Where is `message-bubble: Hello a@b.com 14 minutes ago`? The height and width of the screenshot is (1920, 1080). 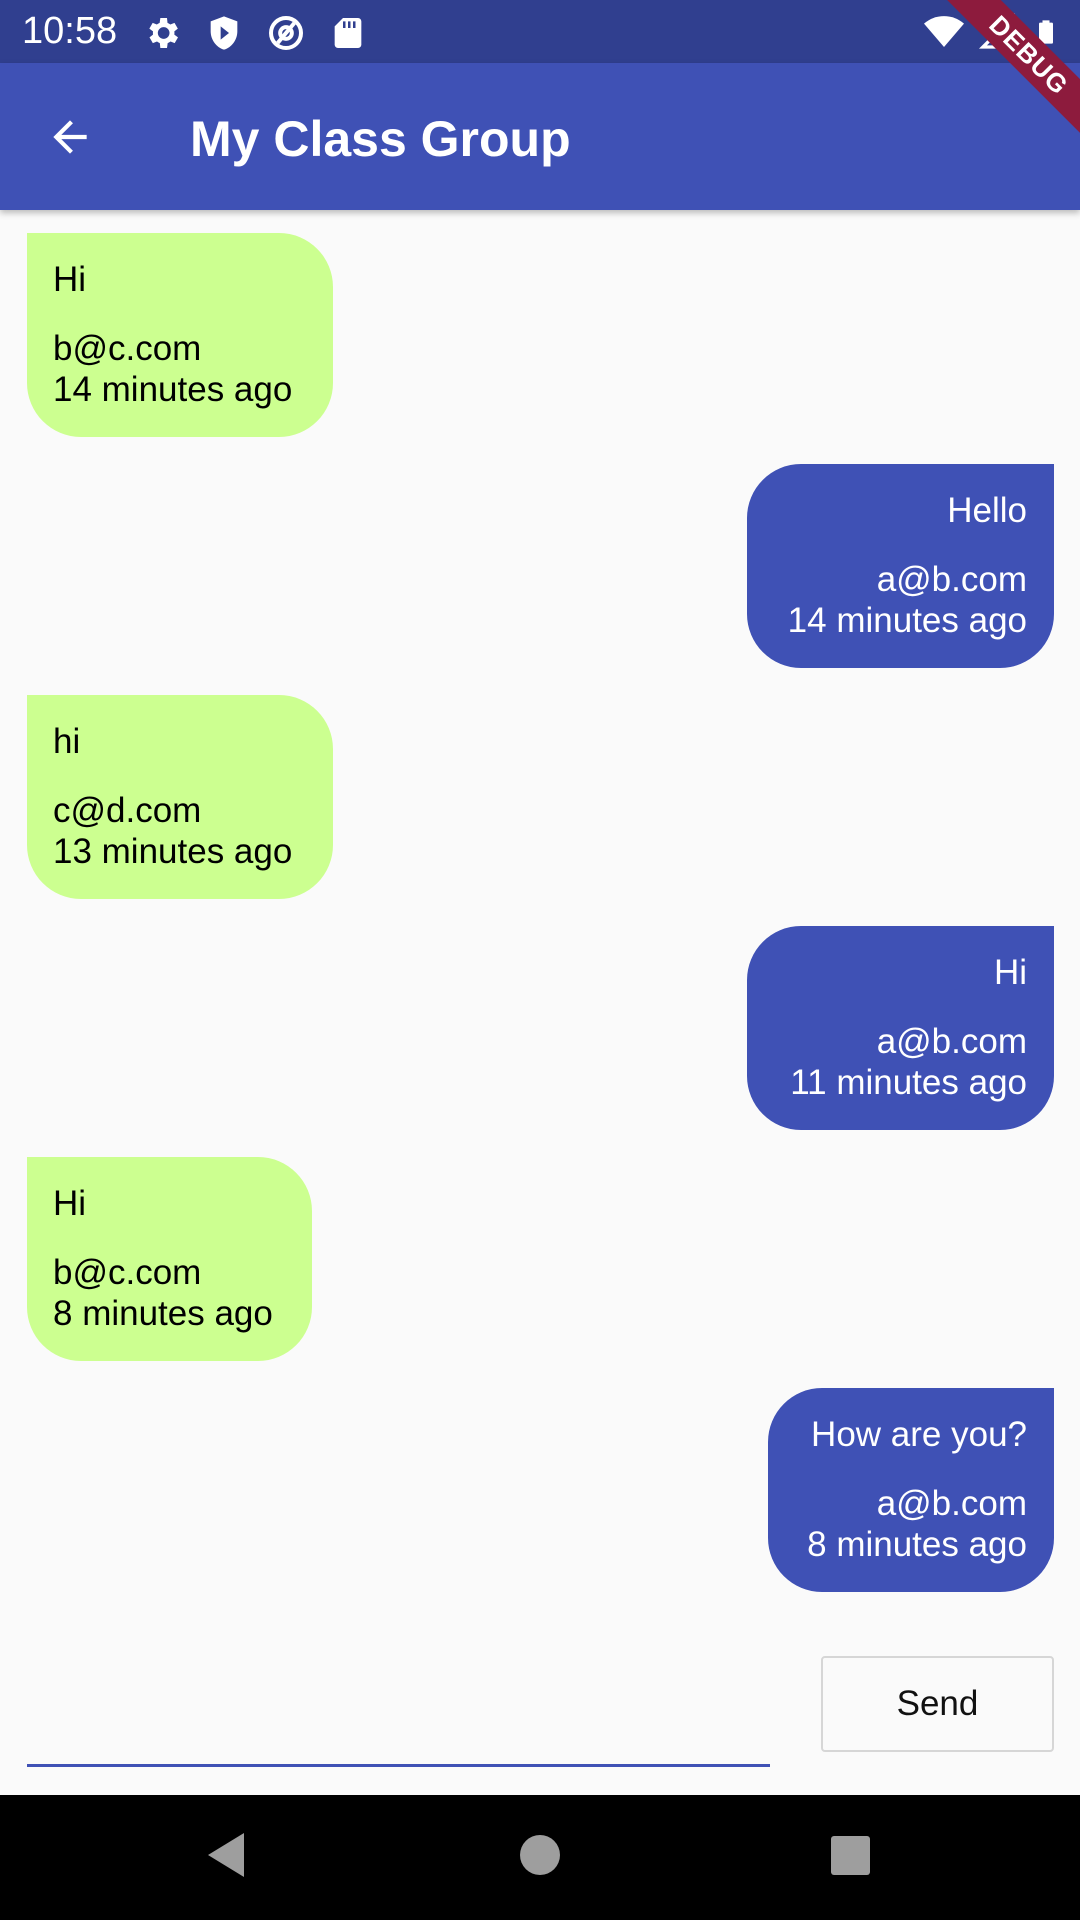
message-bubble: Hello a@b.com 14 minutes ago is located at coordinates (900, 566).